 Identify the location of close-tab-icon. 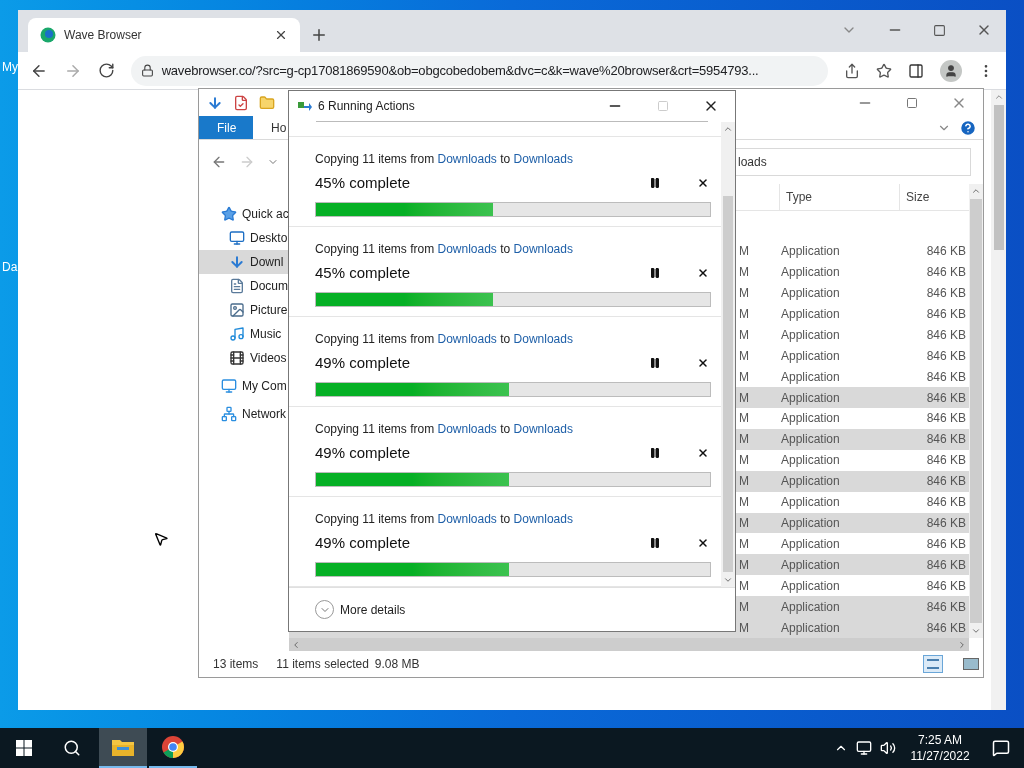
(281, 35).